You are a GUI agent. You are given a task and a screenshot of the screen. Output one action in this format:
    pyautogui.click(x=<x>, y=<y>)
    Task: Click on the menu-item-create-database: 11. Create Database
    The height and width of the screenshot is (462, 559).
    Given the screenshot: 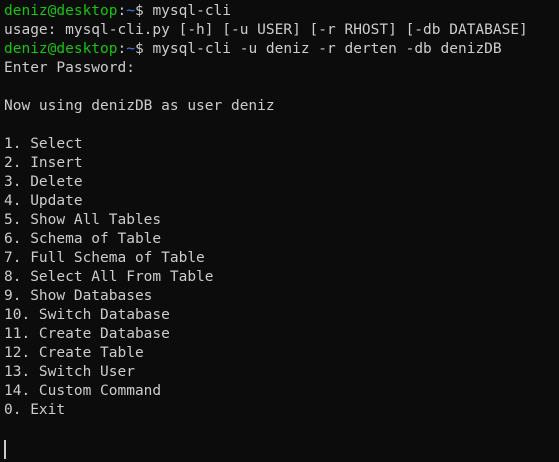 What is the action you would take?
    pyautogui.click(x=87, y=334)
    